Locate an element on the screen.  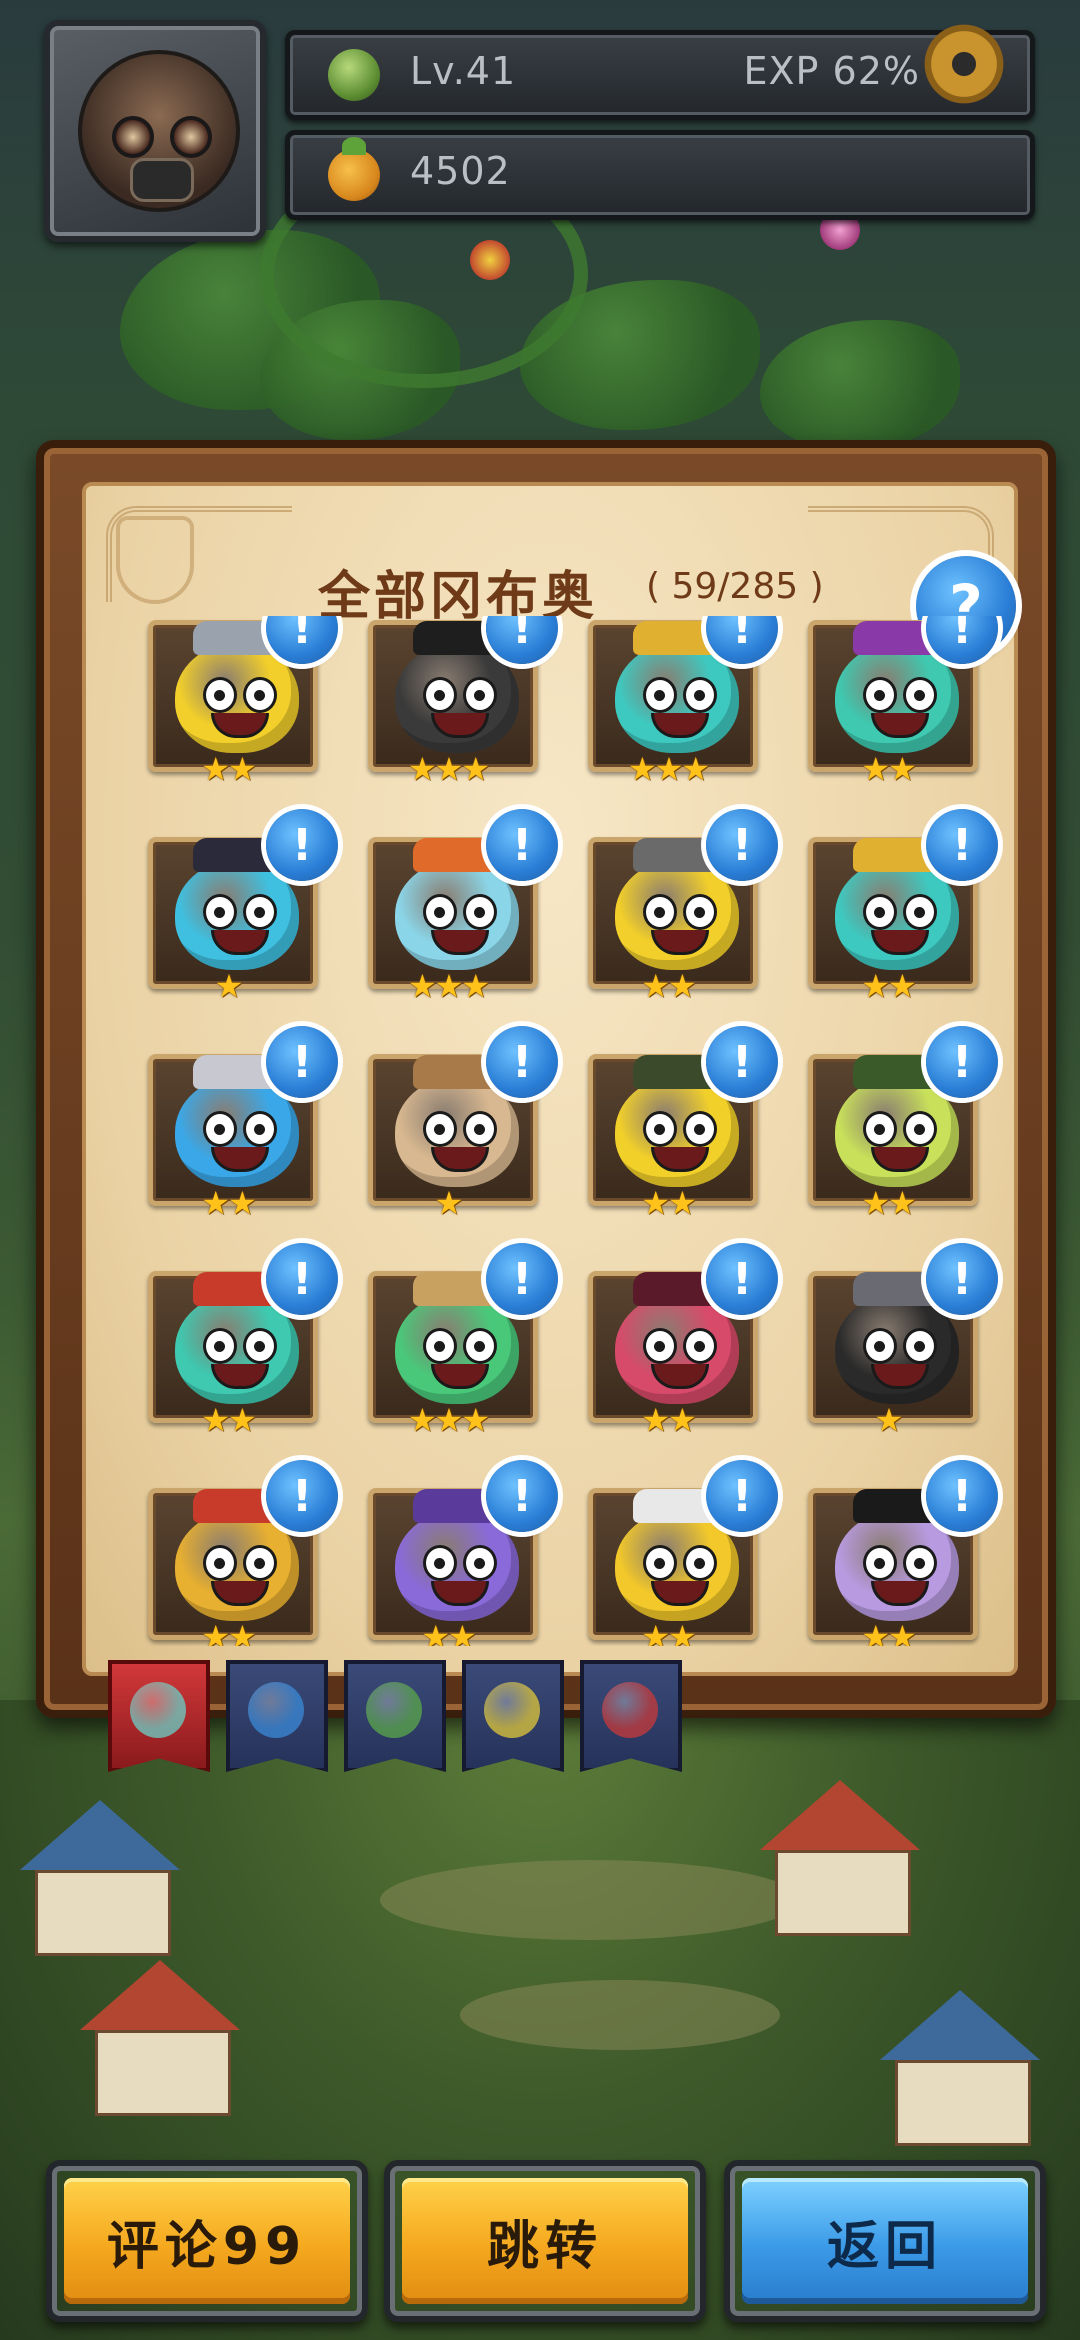
all-gumball-icon is located at coordinates (158, 1710).